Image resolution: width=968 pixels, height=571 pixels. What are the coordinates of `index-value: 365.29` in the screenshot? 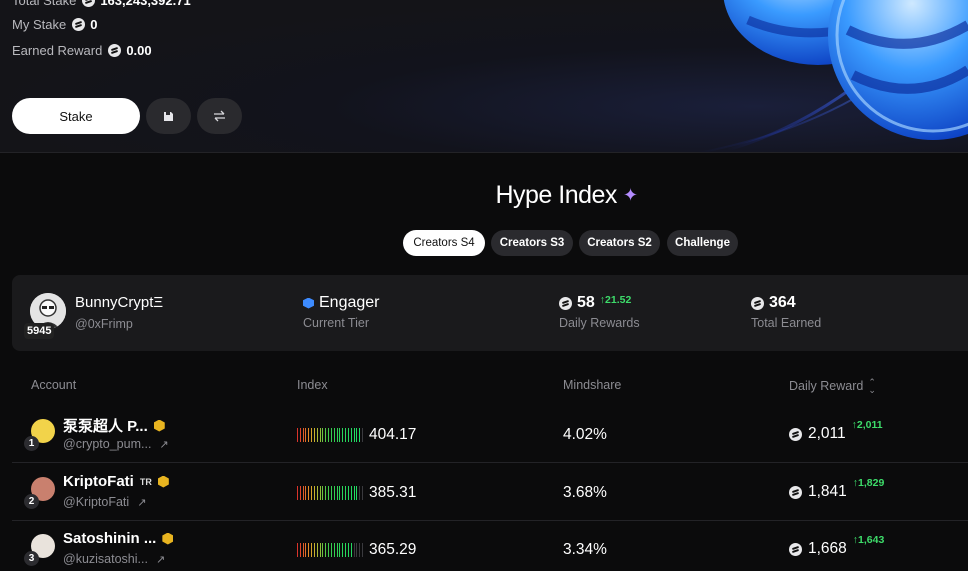 It's located at (393, 549).